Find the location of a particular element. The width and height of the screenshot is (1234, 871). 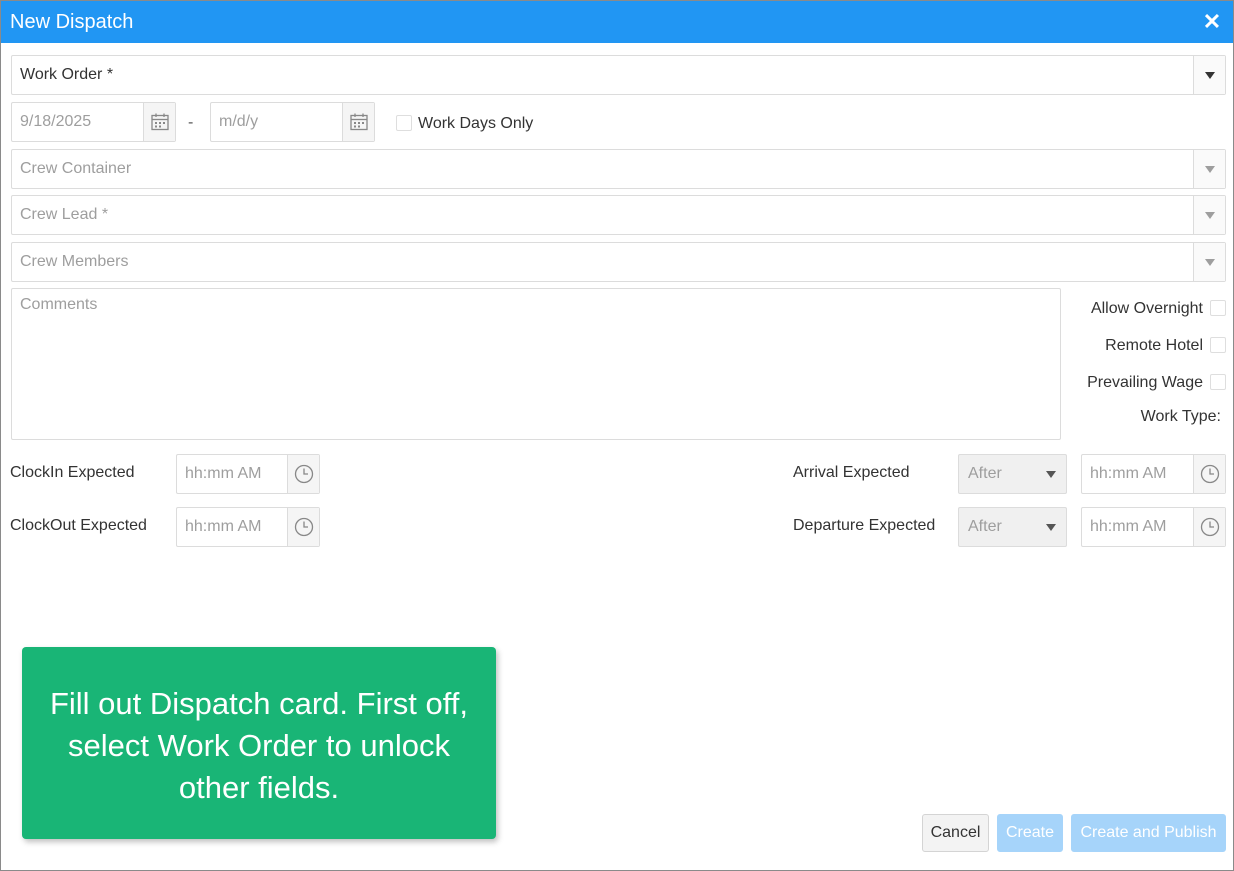

work-order-placeholder: Work Order * is located at coordinates (67, 74).